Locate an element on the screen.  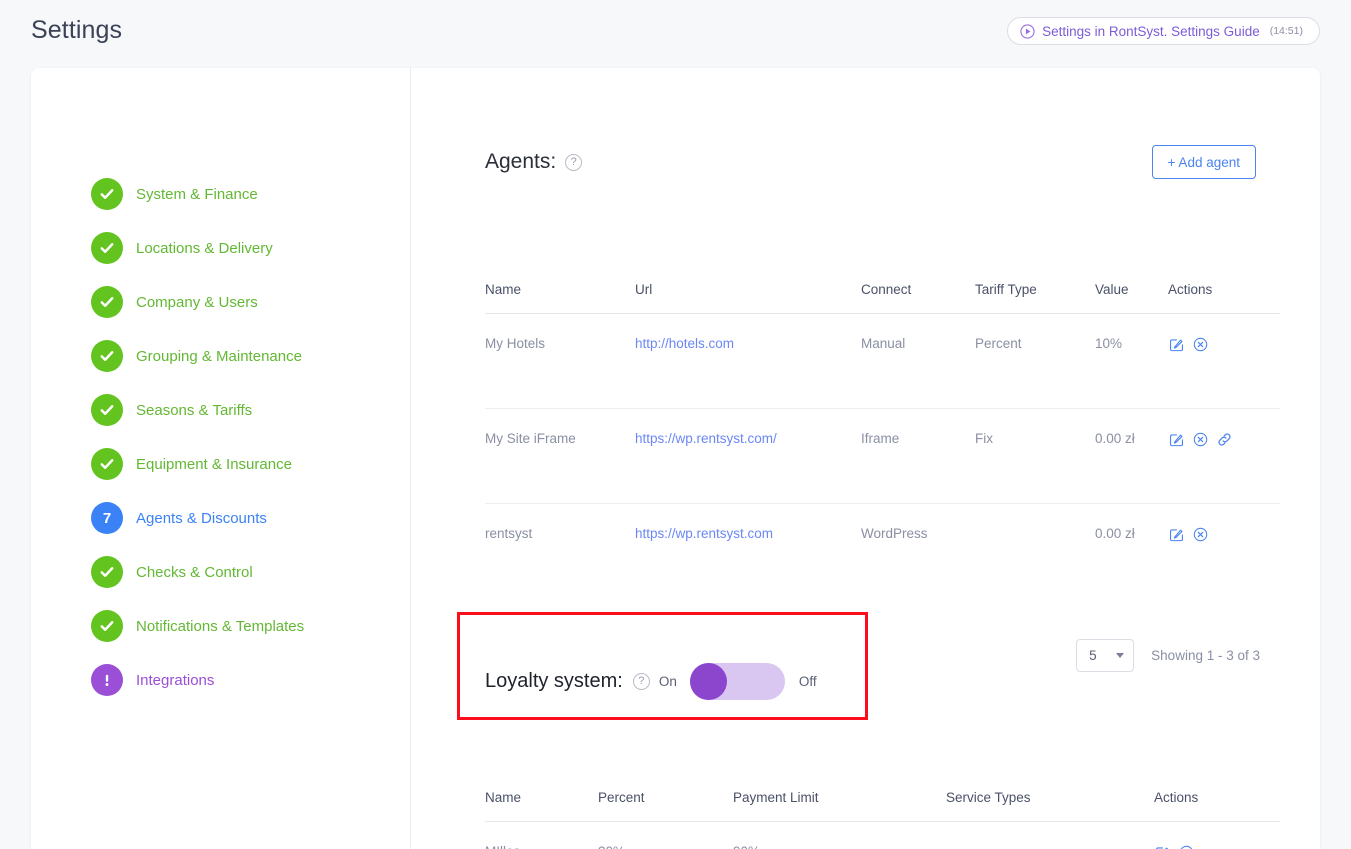
column-header-payment-limit: Payment Limit is located at coordinates (839, 806).